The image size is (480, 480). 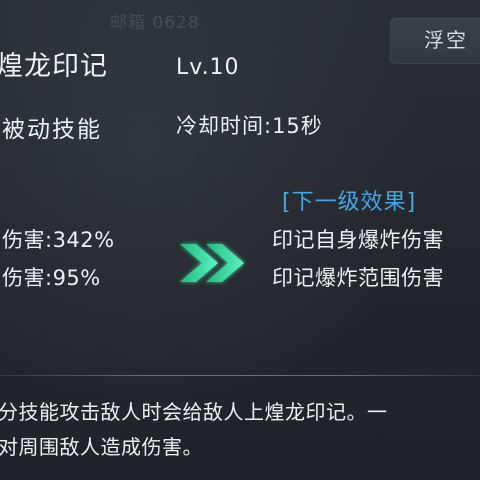 I want to click on float-tab-label: 浮空, so click(x=446, y=38).